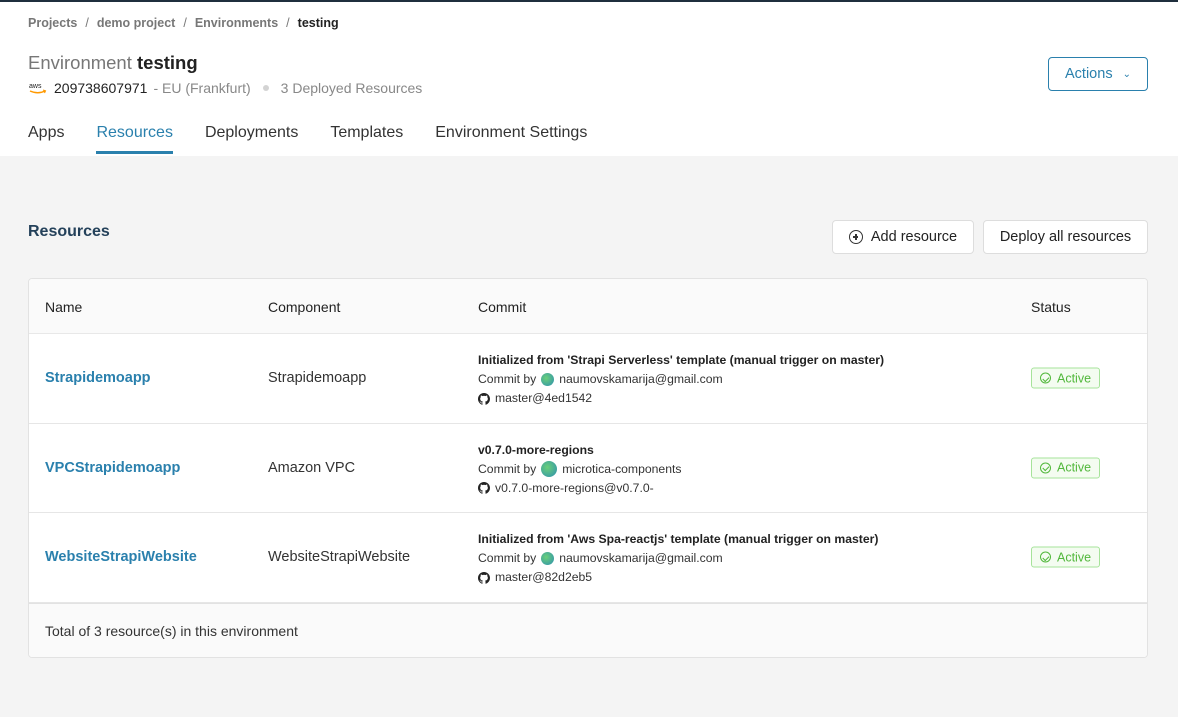  I want to click on commit-message: v0.7.0-more-regions, so click(536, 449).